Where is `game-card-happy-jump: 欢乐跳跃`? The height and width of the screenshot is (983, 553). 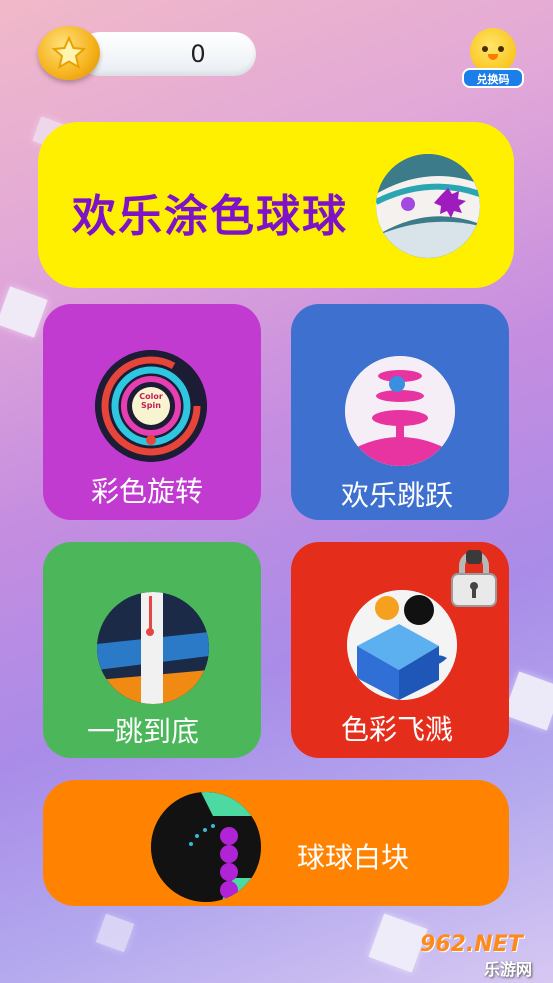 game-card-happy-jump: 欢乐跳跃 is located at coordinates (400, 412).